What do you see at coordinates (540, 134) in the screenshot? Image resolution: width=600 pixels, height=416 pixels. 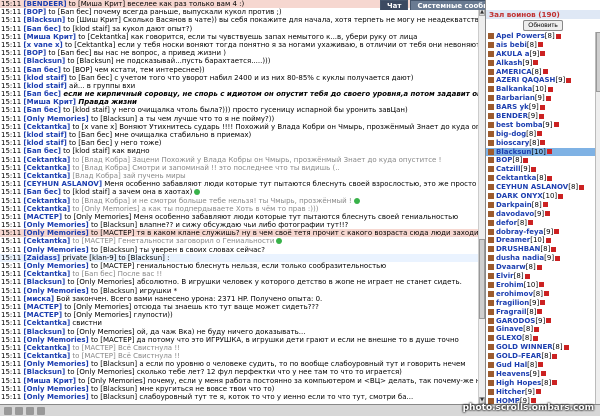 I see `user-list-item: big-dog[8]` at bounding box center [540, 134].